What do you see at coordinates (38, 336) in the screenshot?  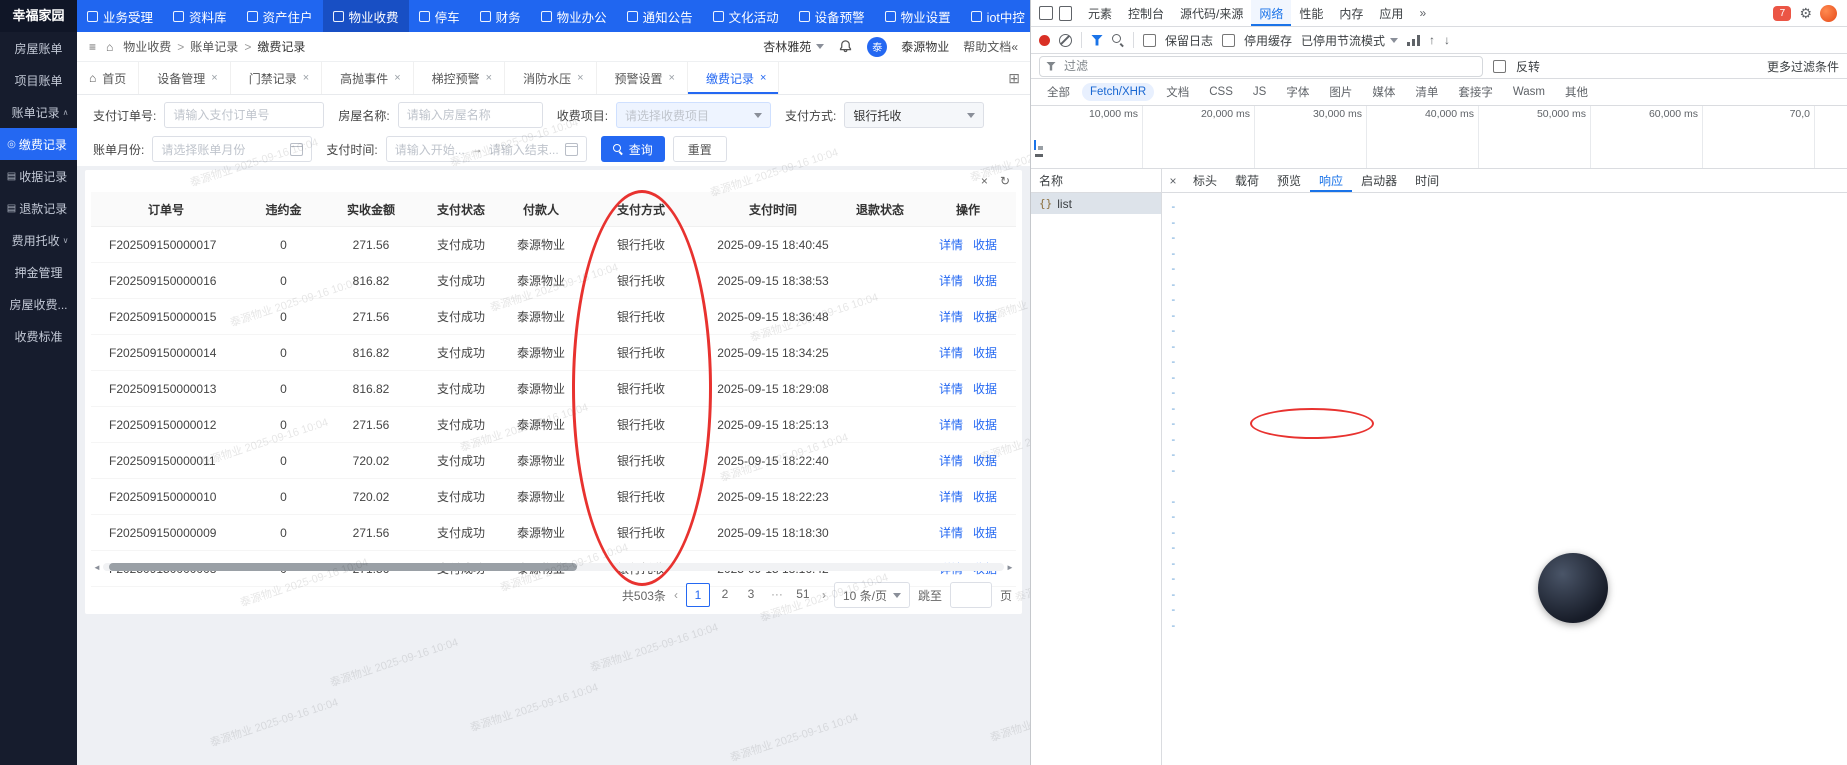 I see `sidebar-item: 收费标准` at bounding box center [38, 336].